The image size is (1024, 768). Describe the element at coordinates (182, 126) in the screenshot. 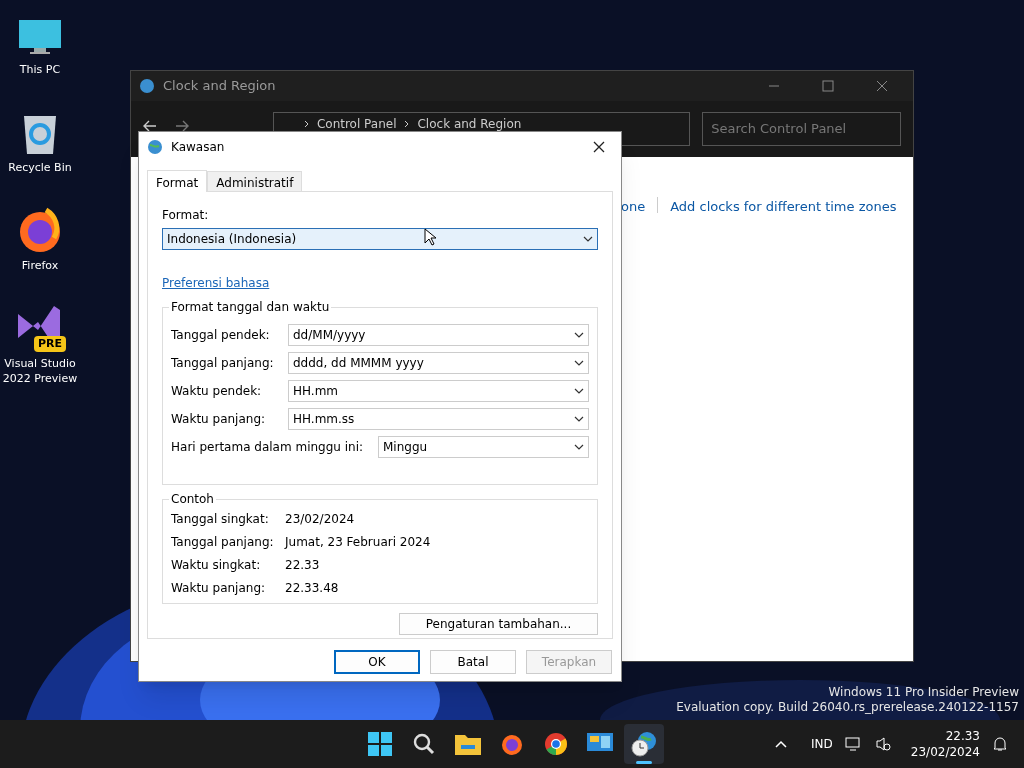

I see `forward-arrow-icon` at that location.